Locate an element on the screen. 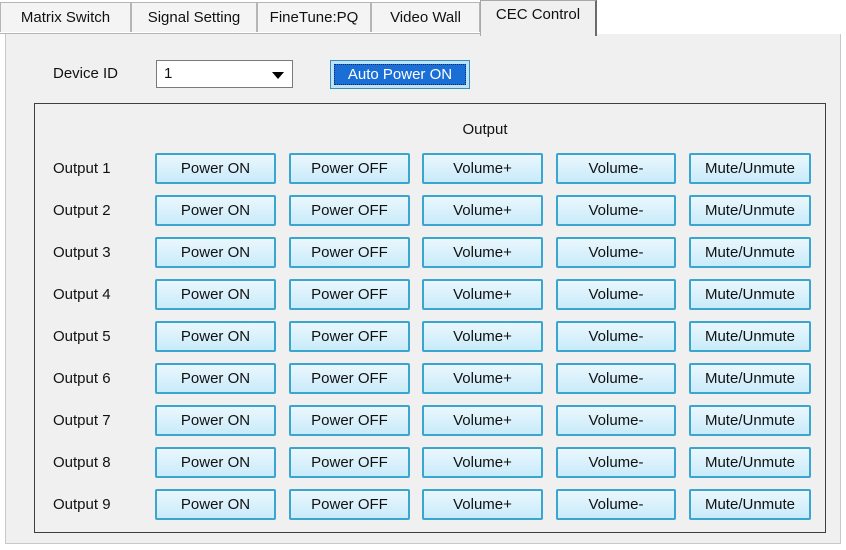 Image resolution: width=846 pixels, height=550 pixels. device-id-label: Device ID is located at coordinates (86, 73).